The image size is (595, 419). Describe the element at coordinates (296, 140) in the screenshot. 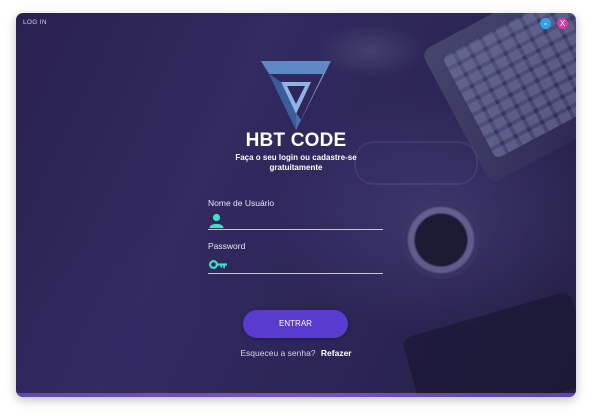

I see `app-title: HBT CODE` at that location.